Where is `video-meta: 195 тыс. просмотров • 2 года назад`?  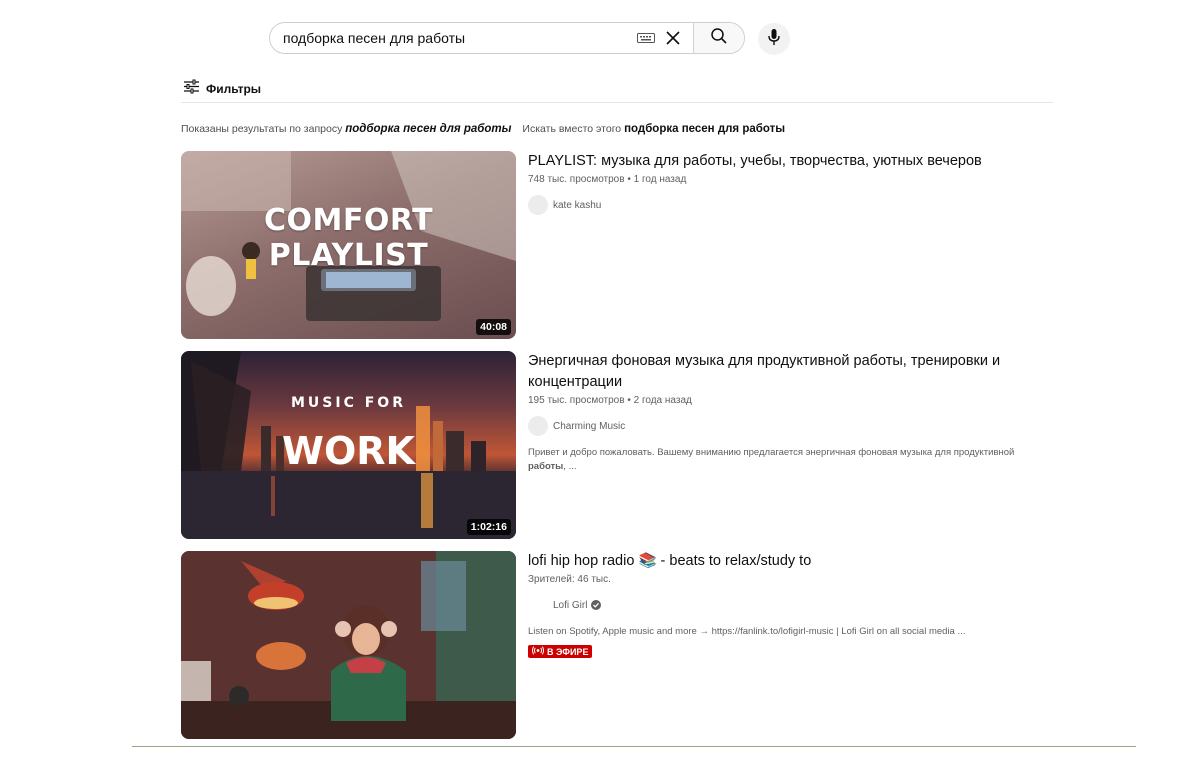 video-meta: 195 тыс. просмотров • 2 года назад is located at coordinates (610, 400).